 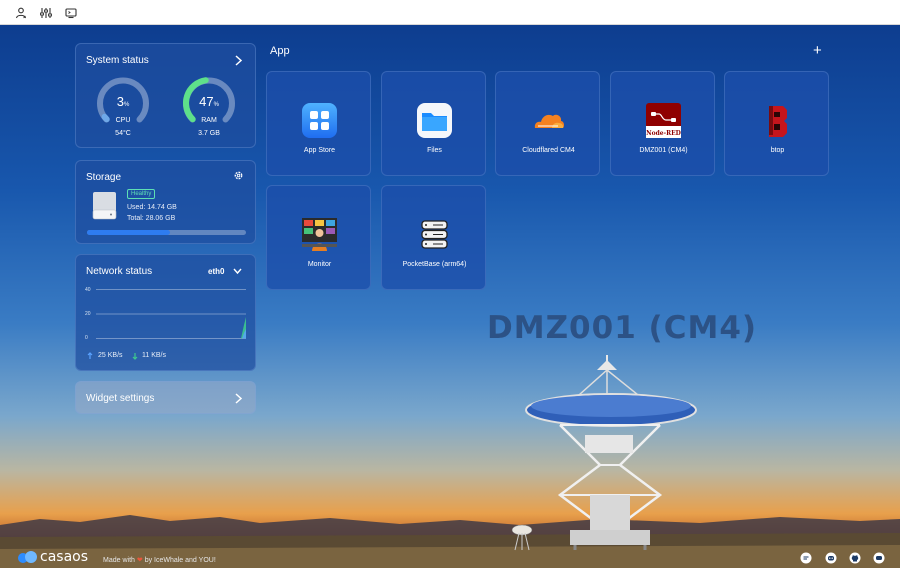 I want to click on settings-sliders-icon, so click(x=46, y=13).